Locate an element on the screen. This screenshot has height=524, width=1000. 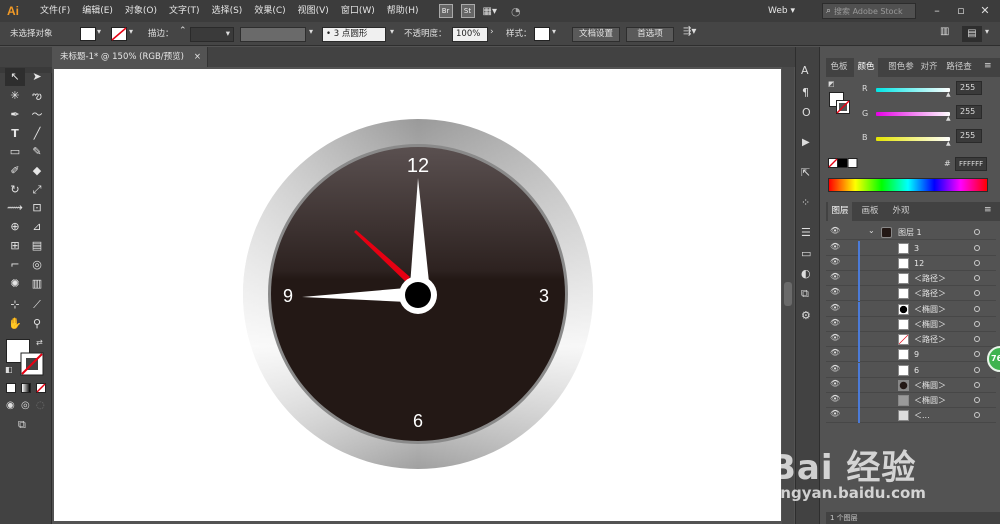
shape-builder-tool-icon: ⊕ is located at coordinates (15, 227).